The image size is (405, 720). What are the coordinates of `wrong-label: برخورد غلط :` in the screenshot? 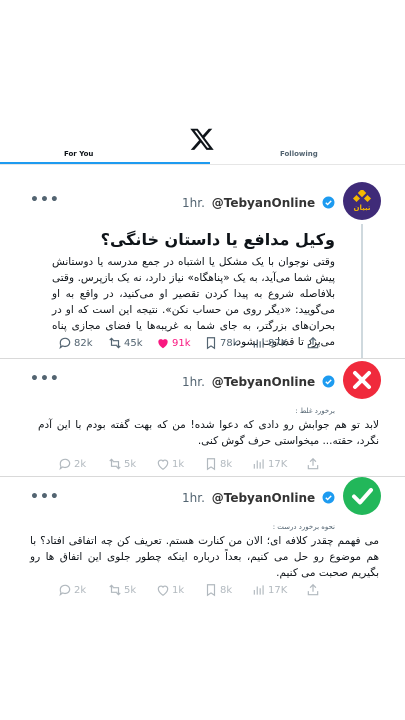 It's located at (315, 411).